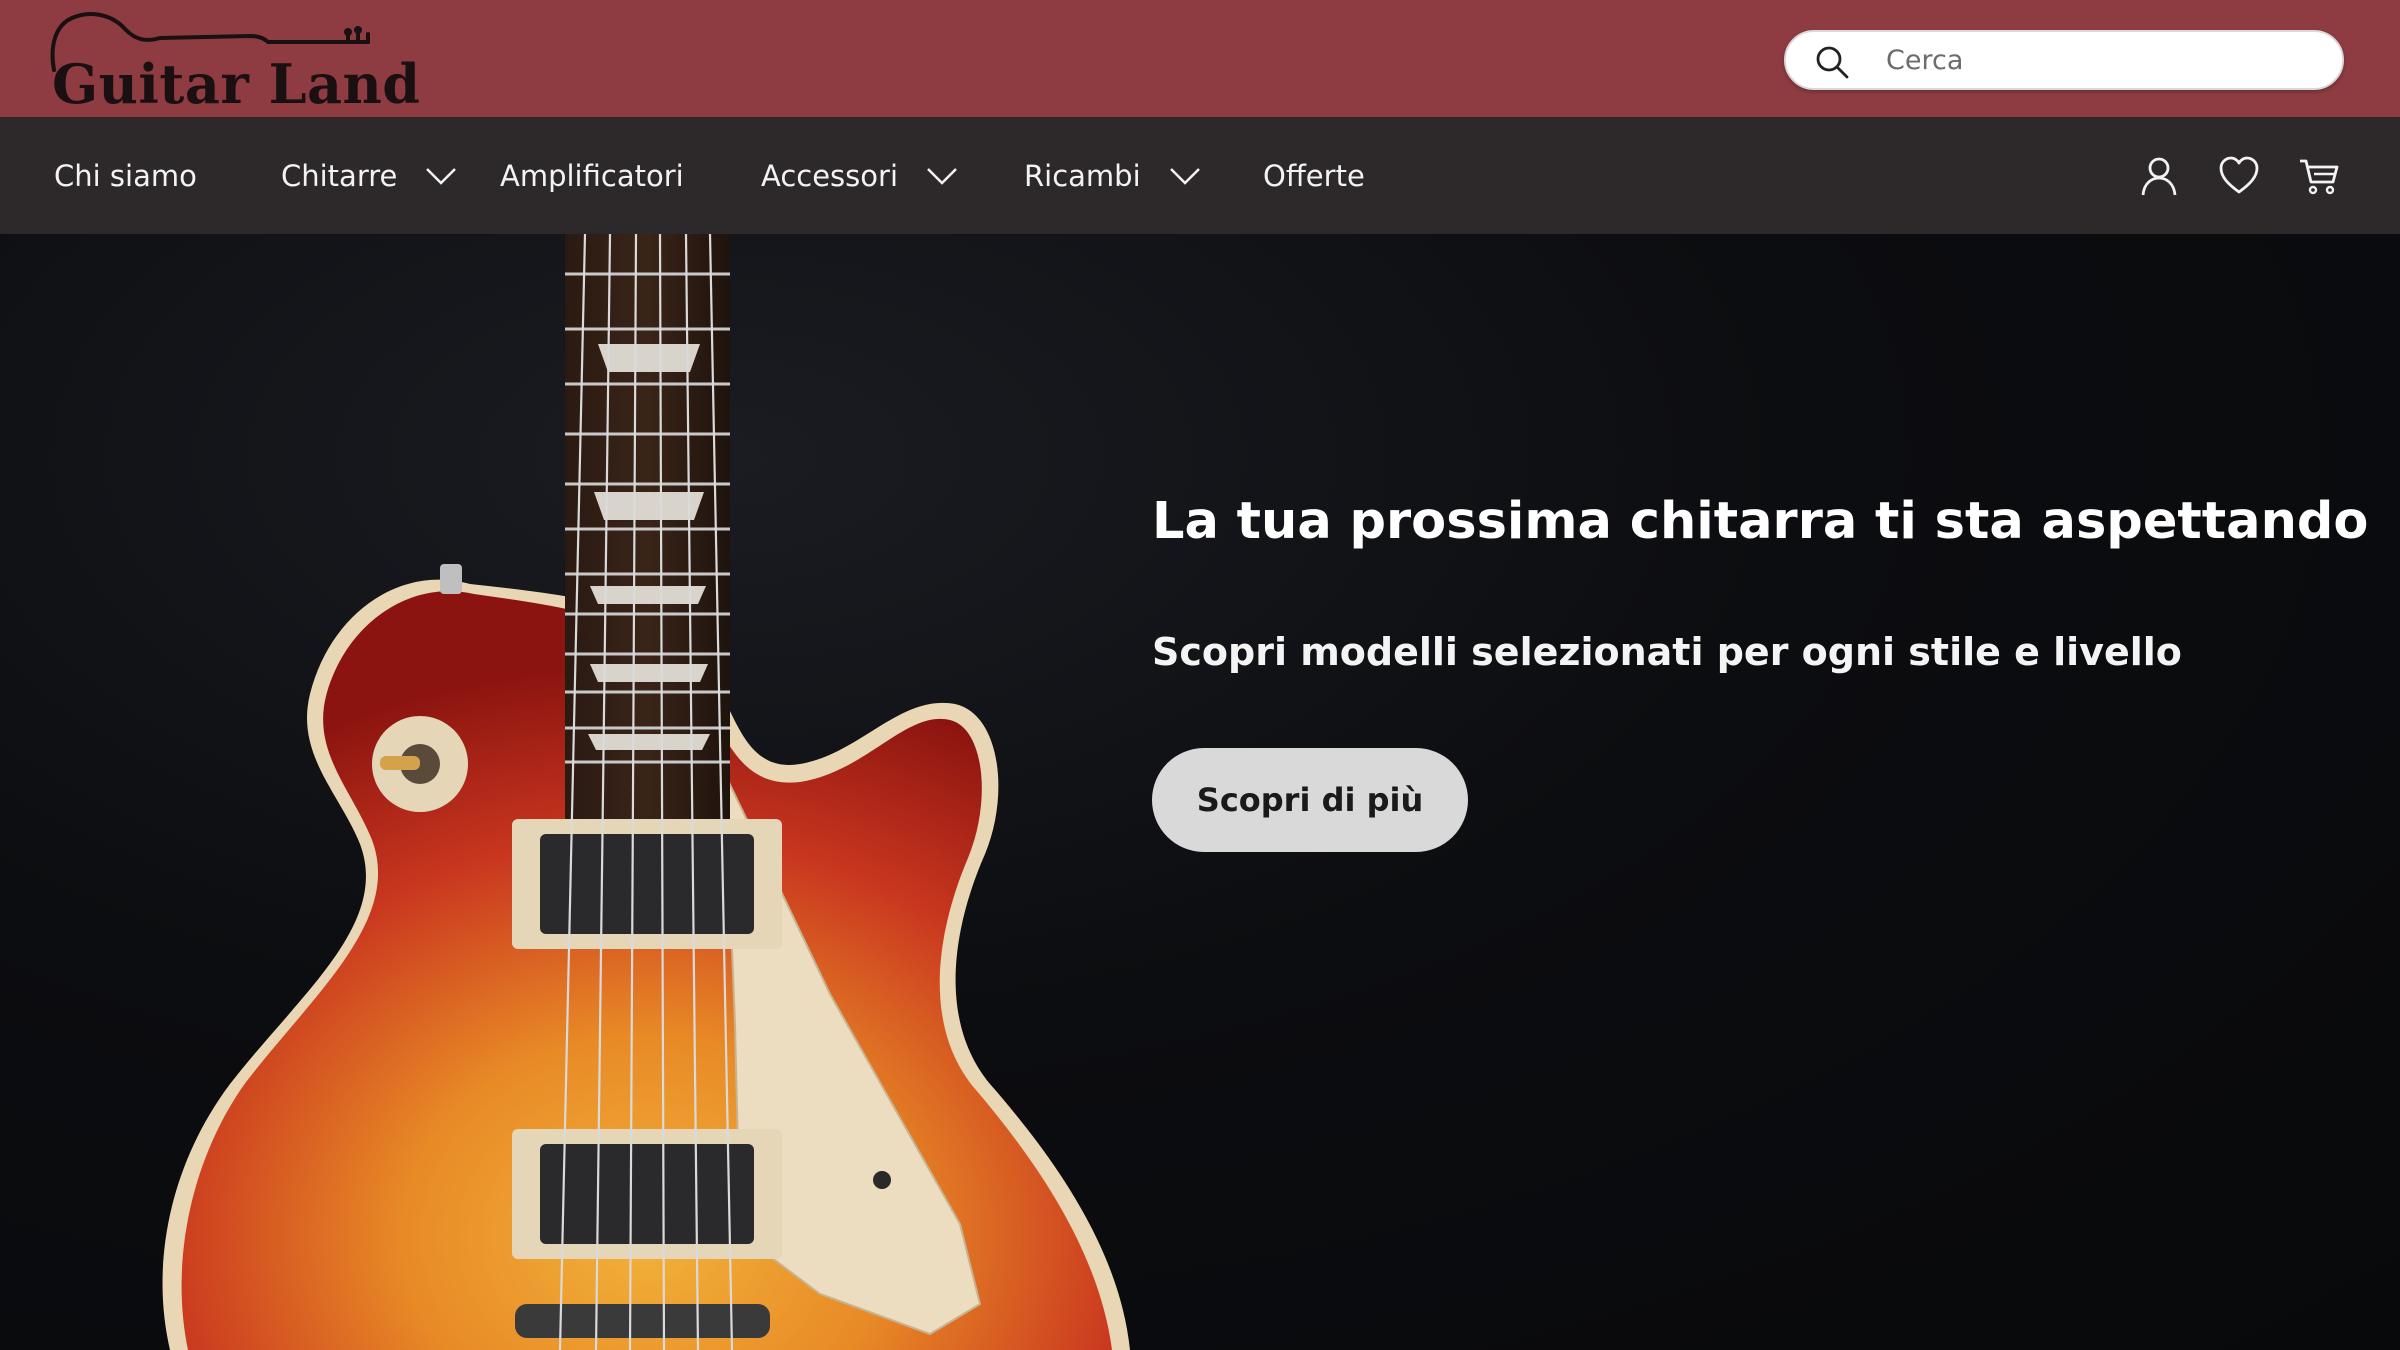  I want to click on nav-item-chi-siamo: Chi siamo, so click(125, 175).